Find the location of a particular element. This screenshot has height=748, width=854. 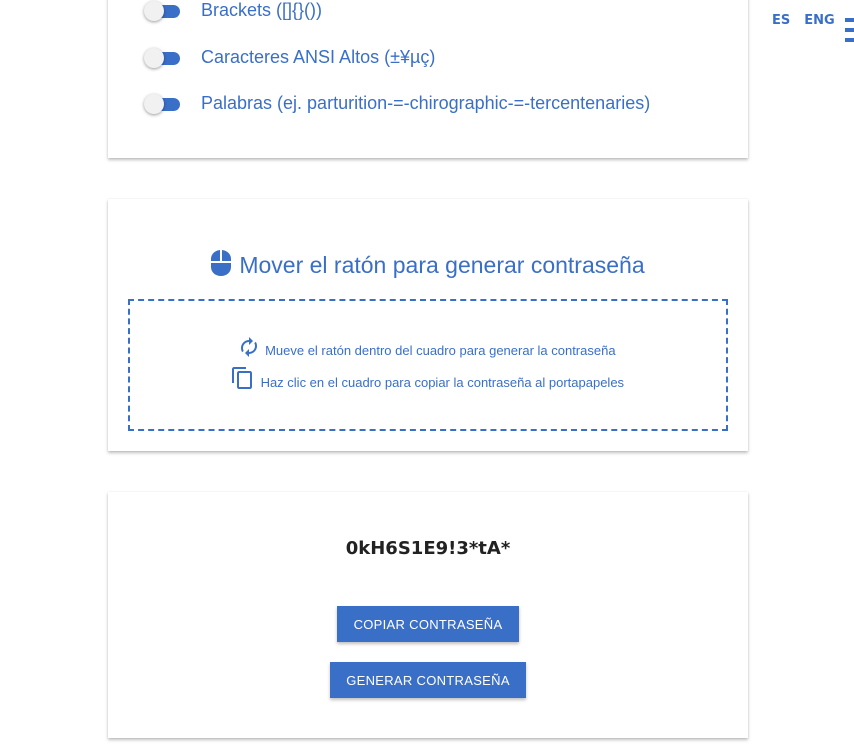

words-toggle is located at coordinates (162, 103).